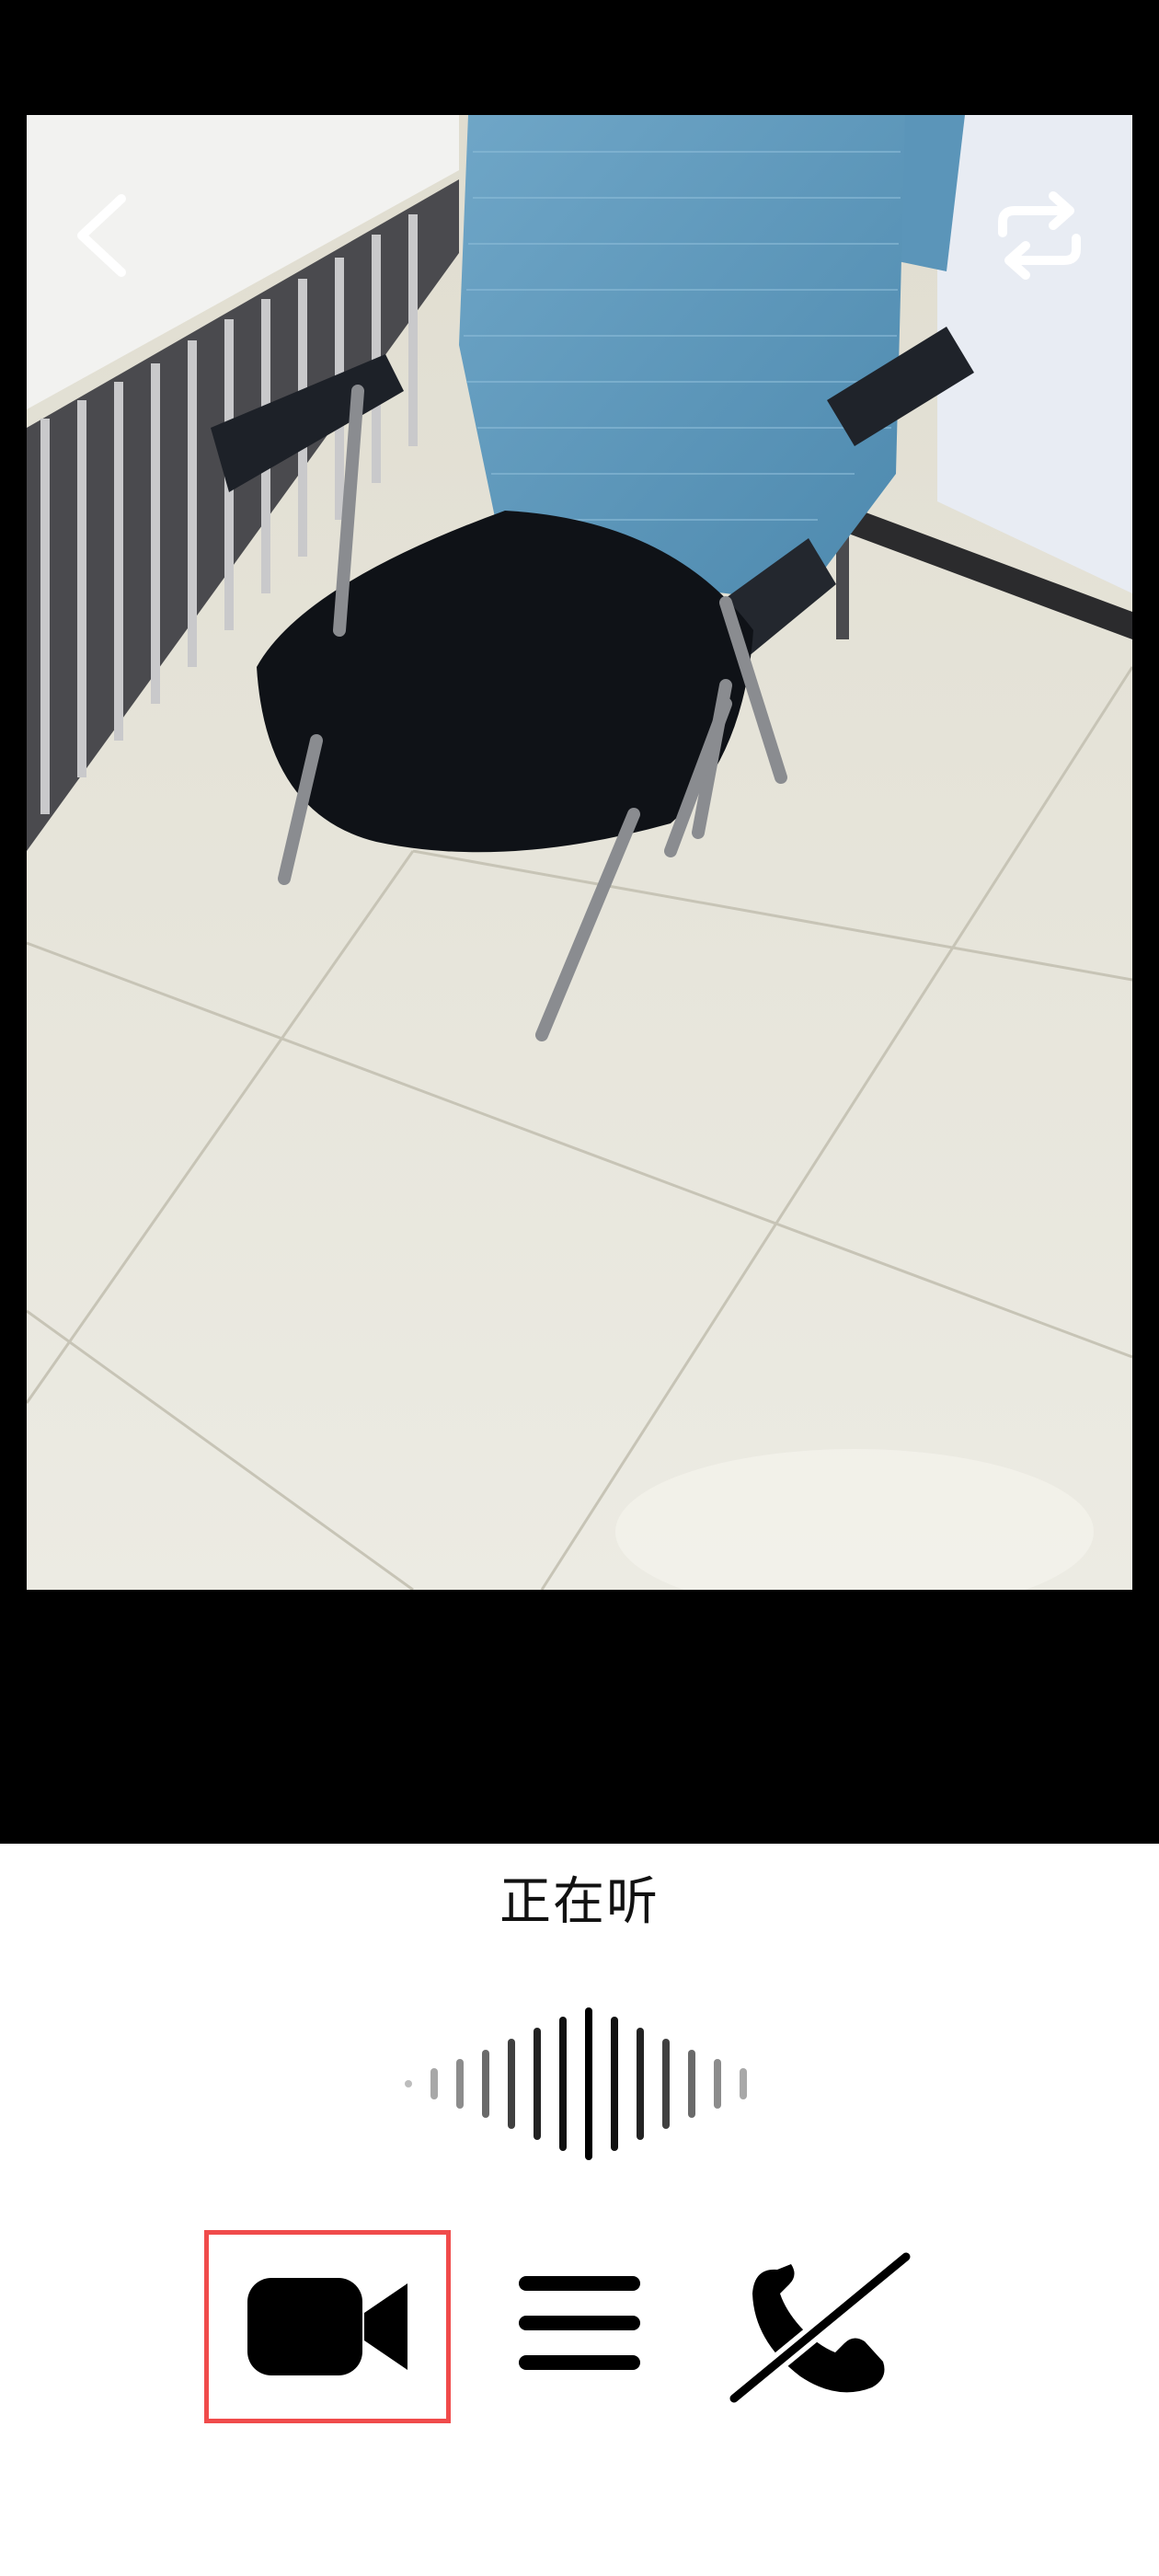 The width and height of the screenshot is (1159, 2576). I want to click on switch-camera-icon, so click(1039, 235).